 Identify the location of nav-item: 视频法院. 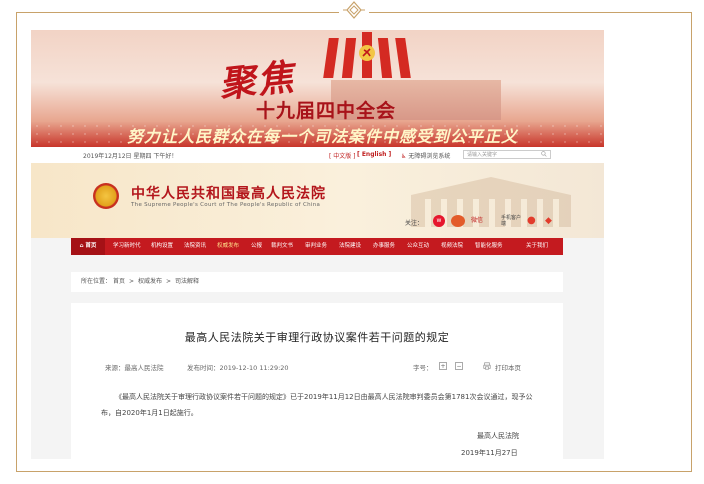
(452, 246).